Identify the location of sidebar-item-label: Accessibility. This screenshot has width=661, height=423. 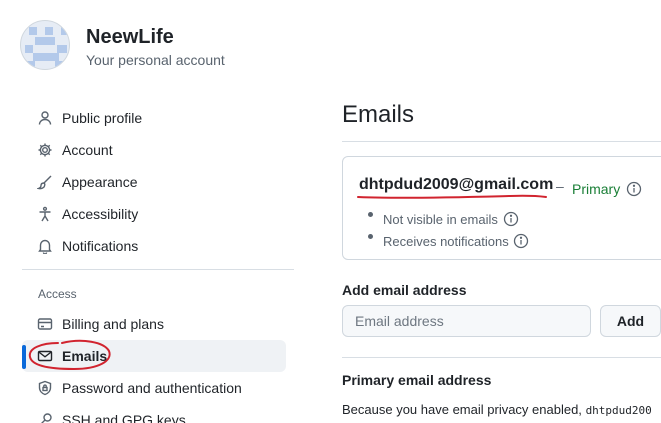
(100, 214).